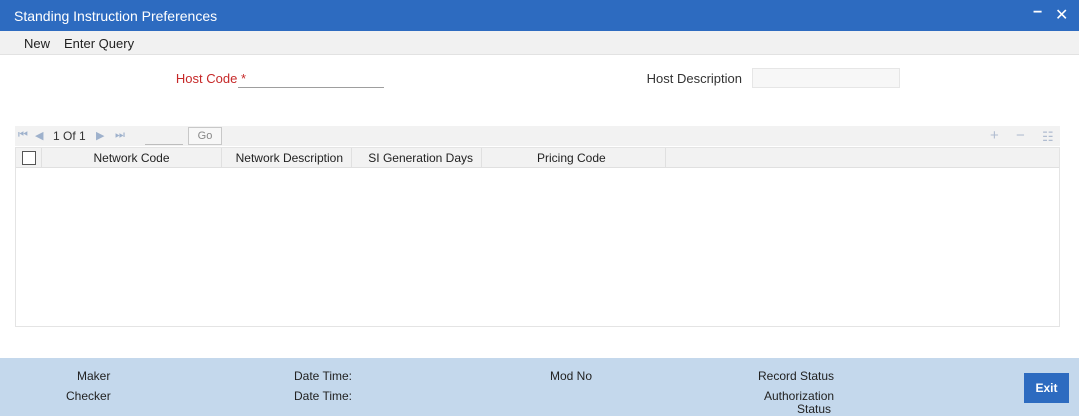  I want to click on host-description-label: Host Description, so click(694, 78).